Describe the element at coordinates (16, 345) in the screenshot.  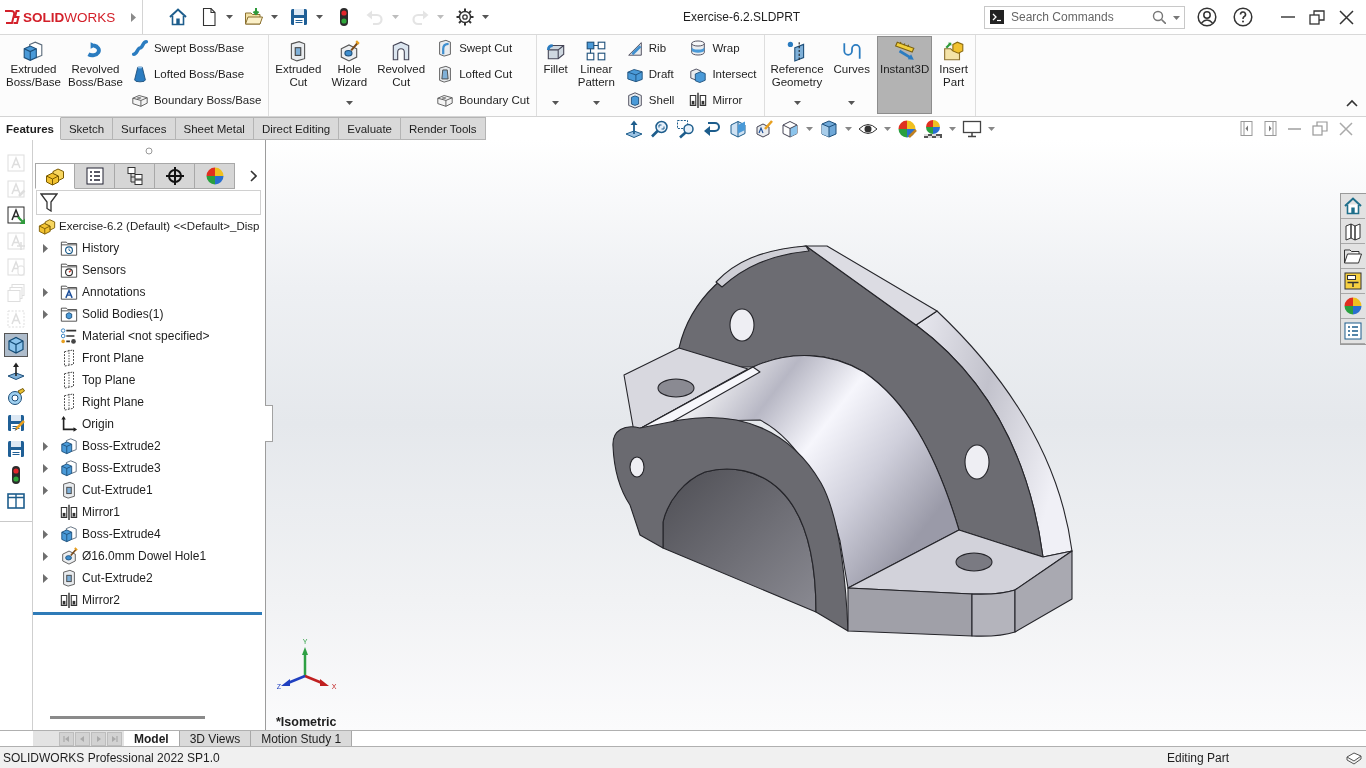
I see `cube-icon` at that location.